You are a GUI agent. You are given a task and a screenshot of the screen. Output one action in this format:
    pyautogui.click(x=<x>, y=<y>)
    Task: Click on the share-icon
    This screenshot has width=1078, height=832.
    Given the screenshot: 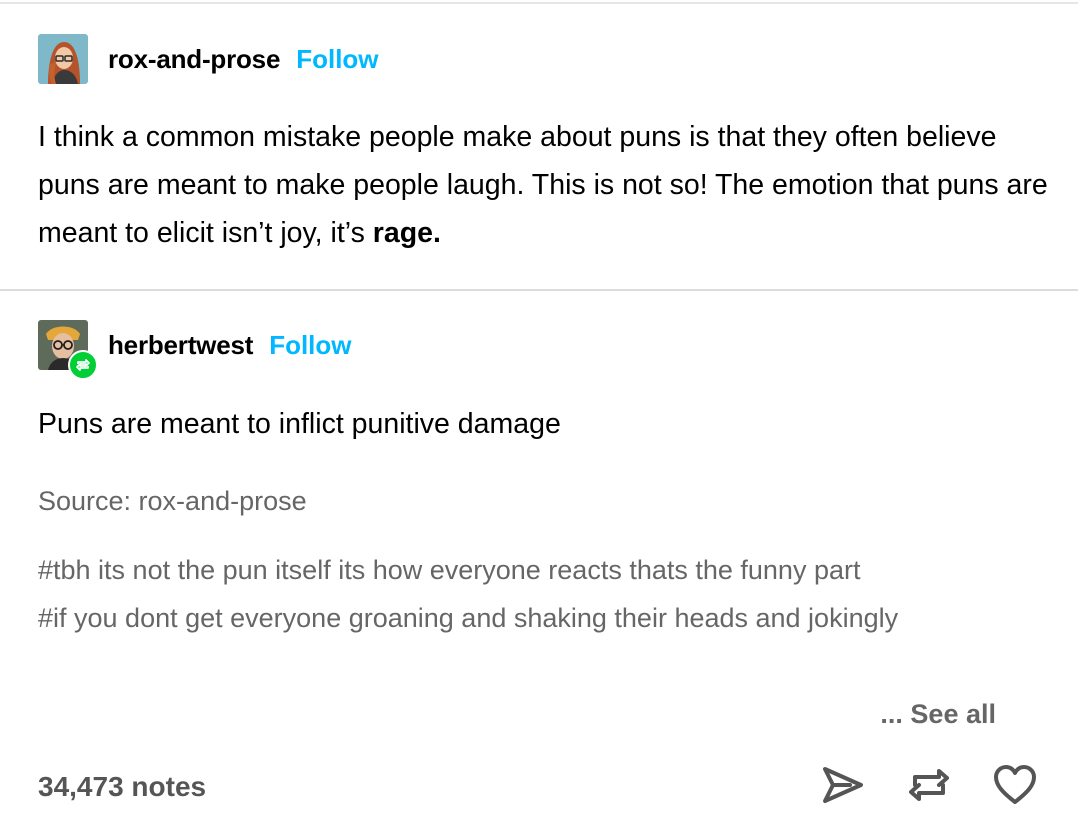 What is the action you would take?
    pyautogui.click(x=843, y=785)
    